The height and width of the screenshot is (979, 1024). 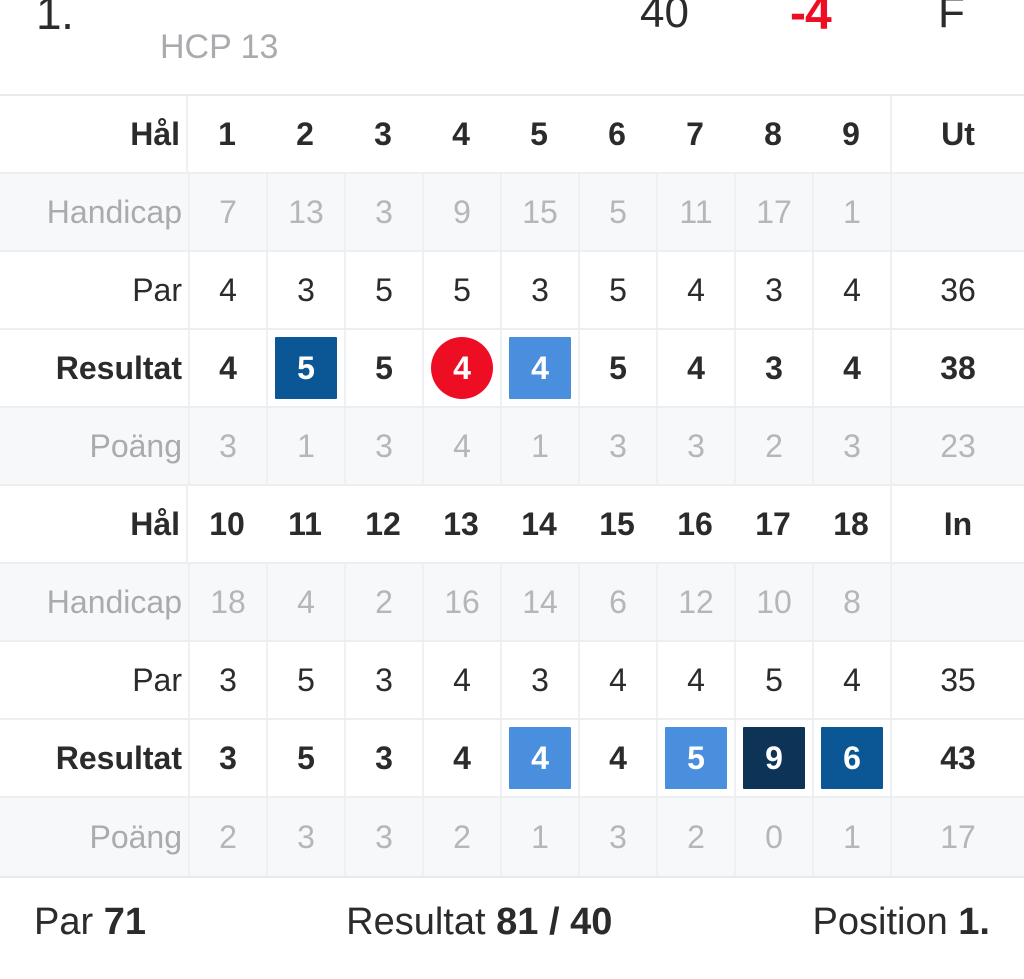 What do you see at coordinates (951, 18) in the screenshot?
I see `header-status: F` at bounding box center [951, 18].